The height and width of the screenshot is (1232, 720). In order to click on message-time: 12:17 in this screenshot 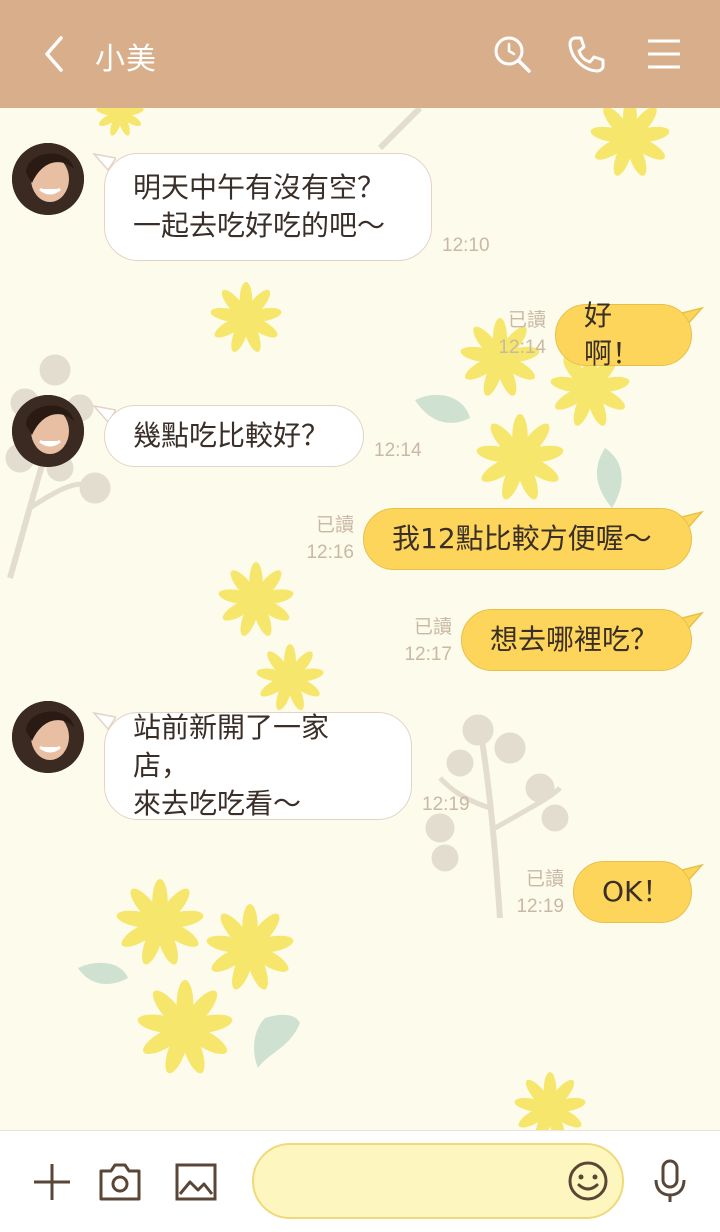, I will do `click(428, 654)`.